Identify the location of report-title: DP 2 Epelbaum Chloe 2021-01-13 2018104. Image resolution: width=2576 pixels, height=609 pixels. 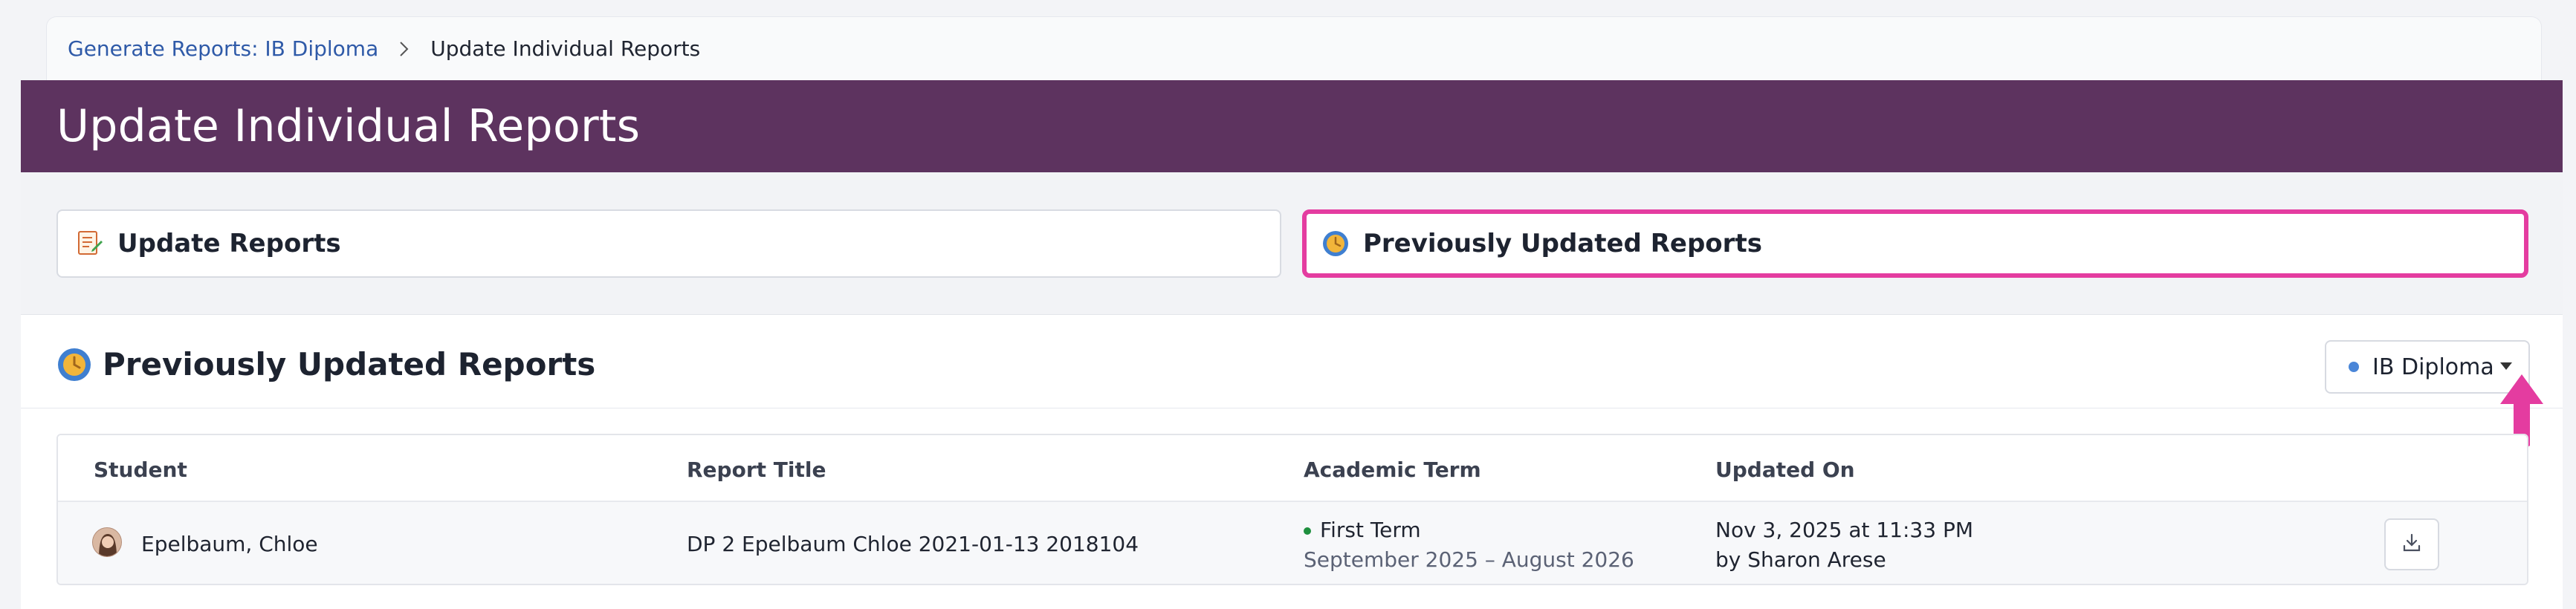
(913, 544).